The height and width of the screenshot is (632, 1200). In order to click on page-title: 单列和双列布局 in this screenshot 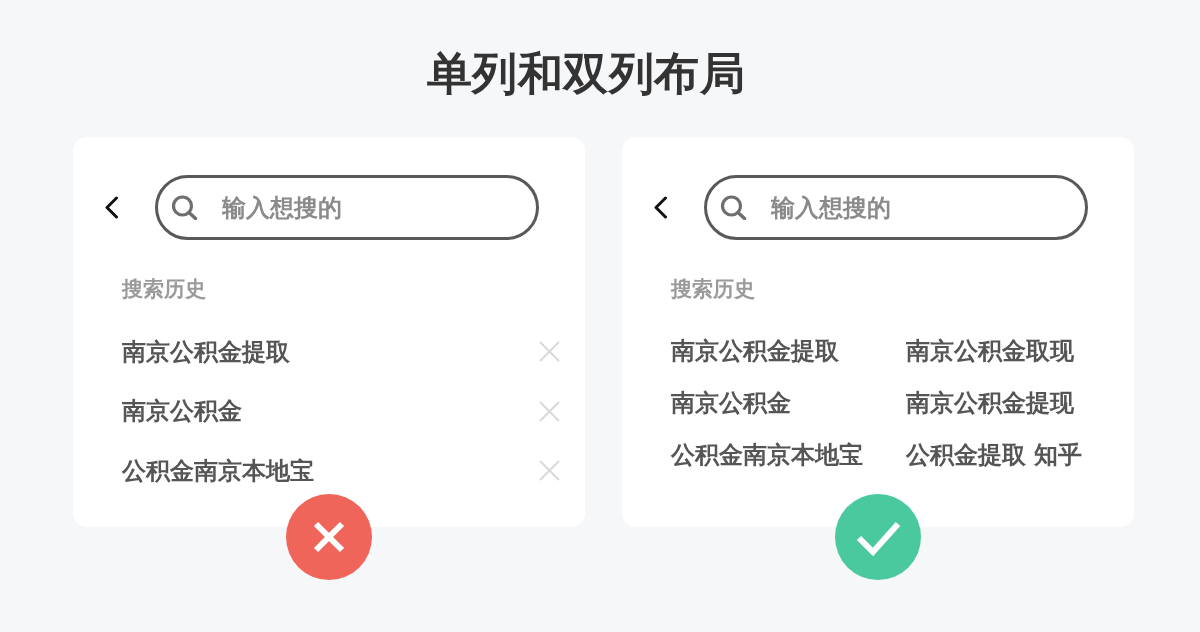, I will do `click(586, 74)`.